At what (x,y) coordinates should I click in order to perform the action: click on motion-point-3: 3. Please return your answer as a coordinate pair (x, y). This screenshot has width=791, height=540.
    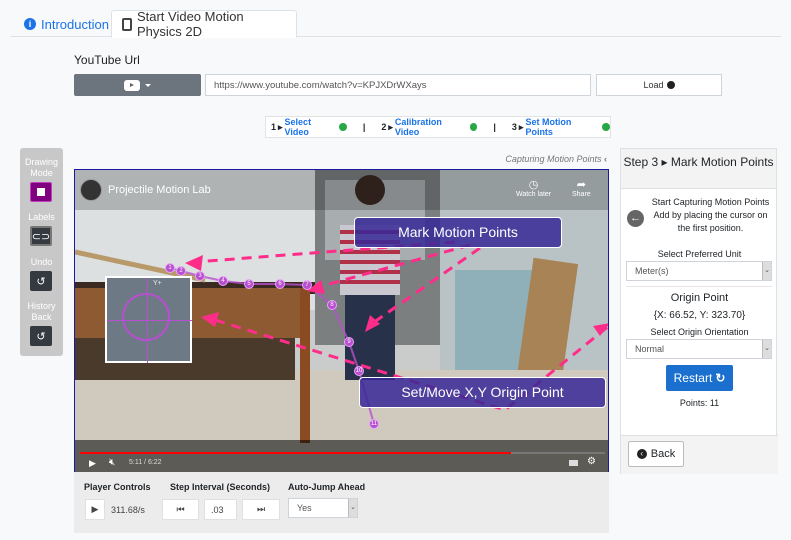
    Looking at the image, I should click on (200, 276).